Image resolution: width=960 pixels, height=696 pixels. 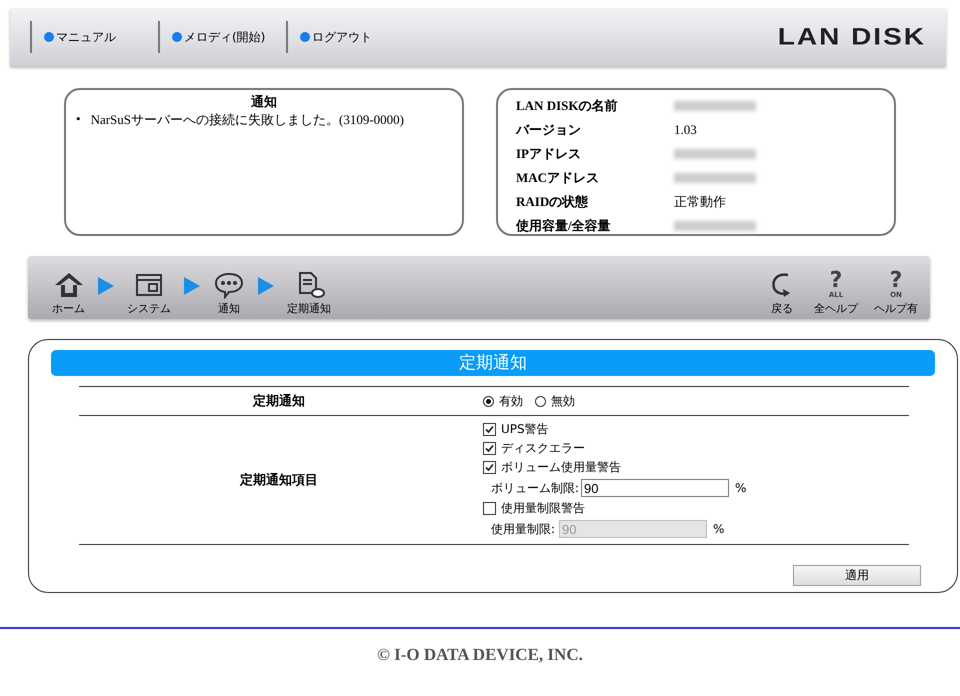 I want to click on notice-title: 通知, so click(x=264, y=102).